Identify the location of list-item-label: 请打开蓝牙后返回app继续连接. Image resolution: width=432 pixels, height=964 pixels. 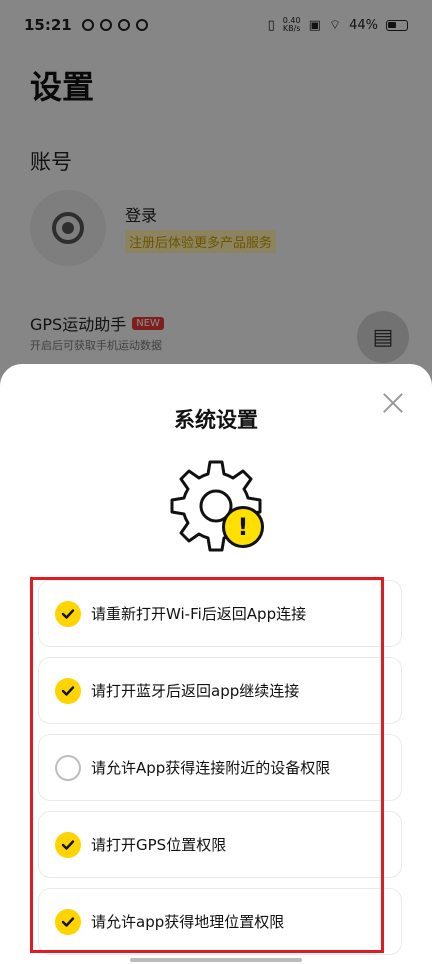
(195, 691).